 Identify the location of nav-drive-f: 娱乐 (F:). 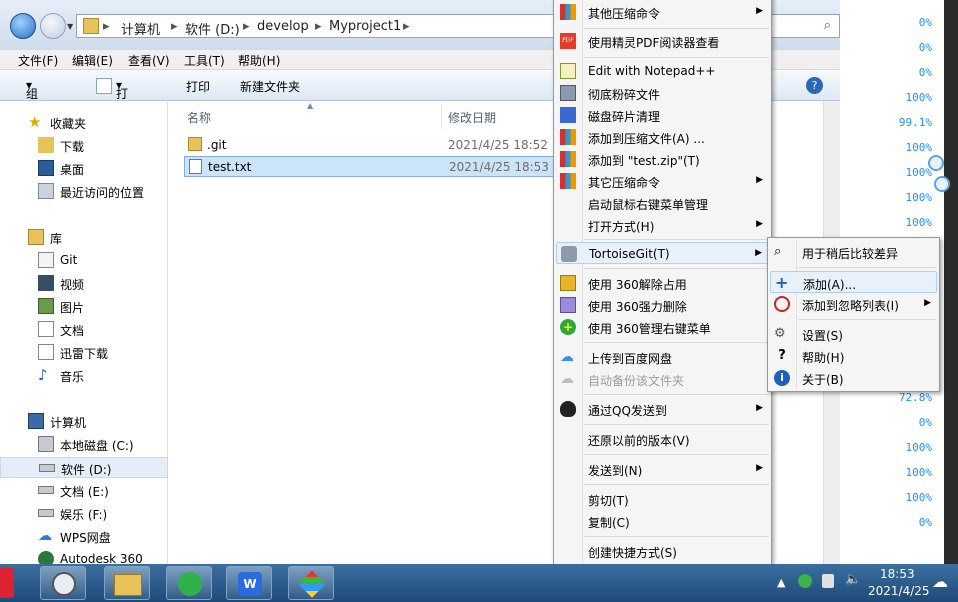
(84, 513).